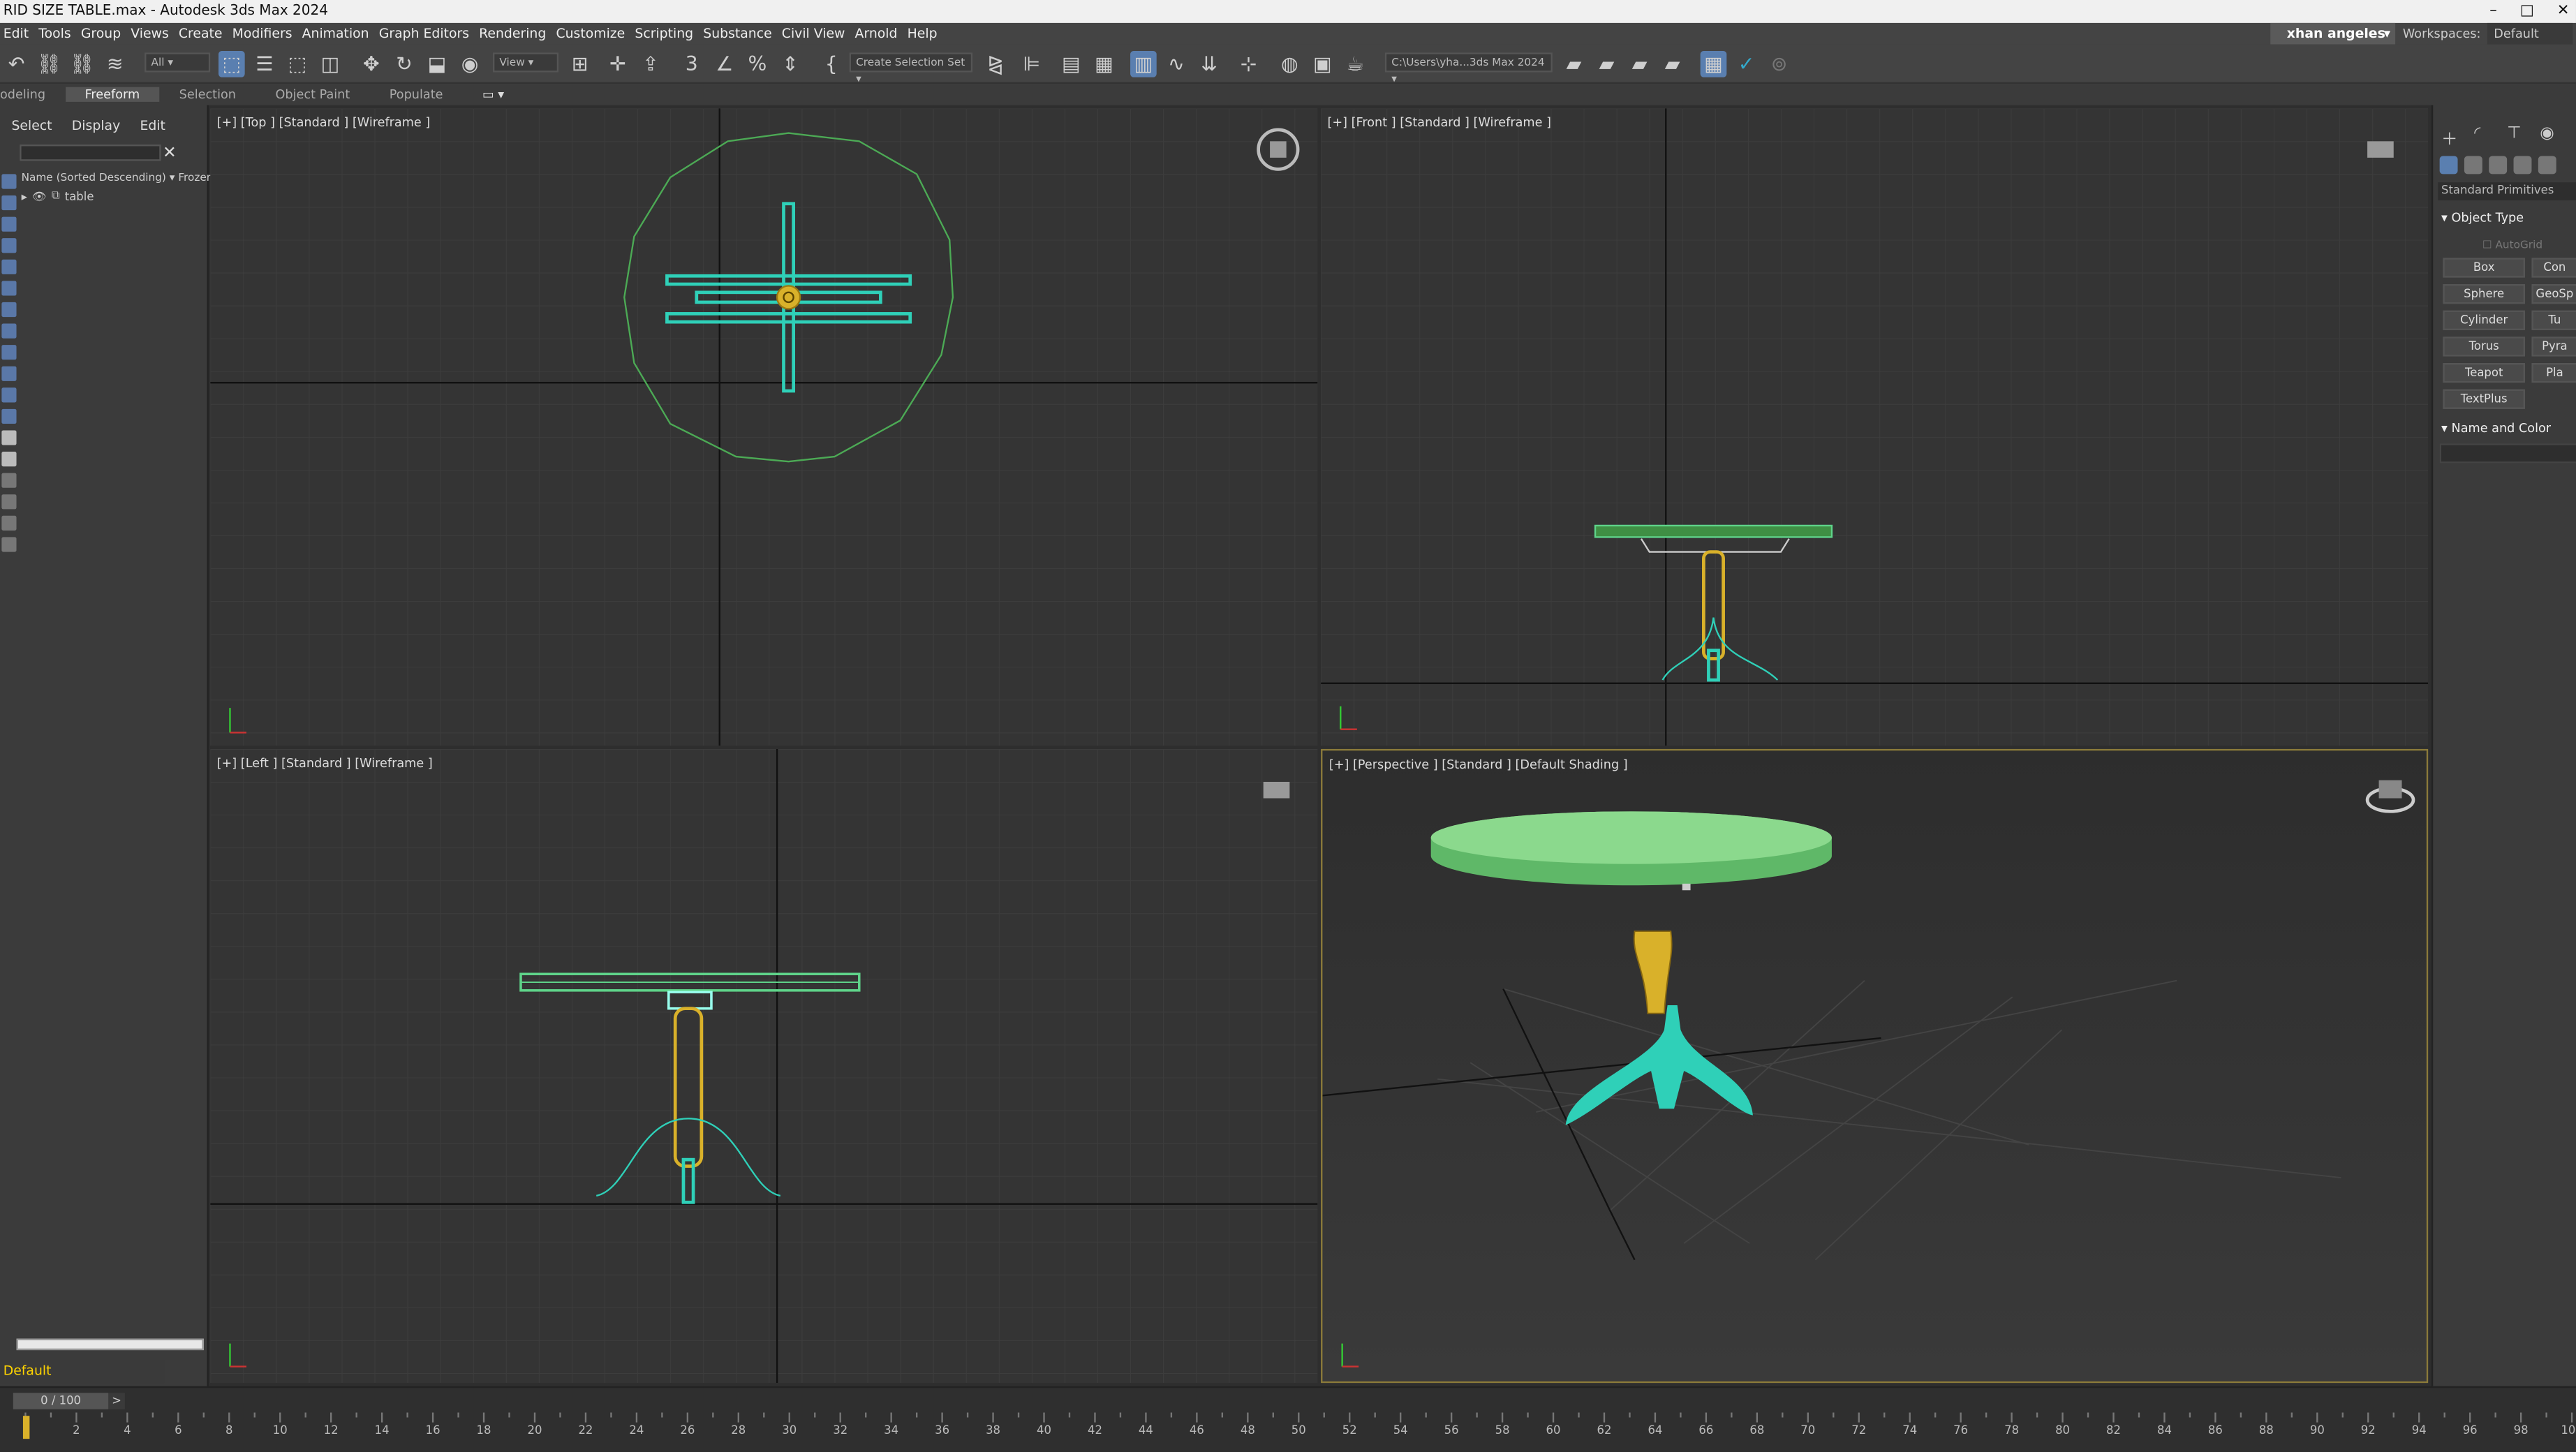  I want to click on ribbon-options-icon: ▭ ▾, so click(493, 94).